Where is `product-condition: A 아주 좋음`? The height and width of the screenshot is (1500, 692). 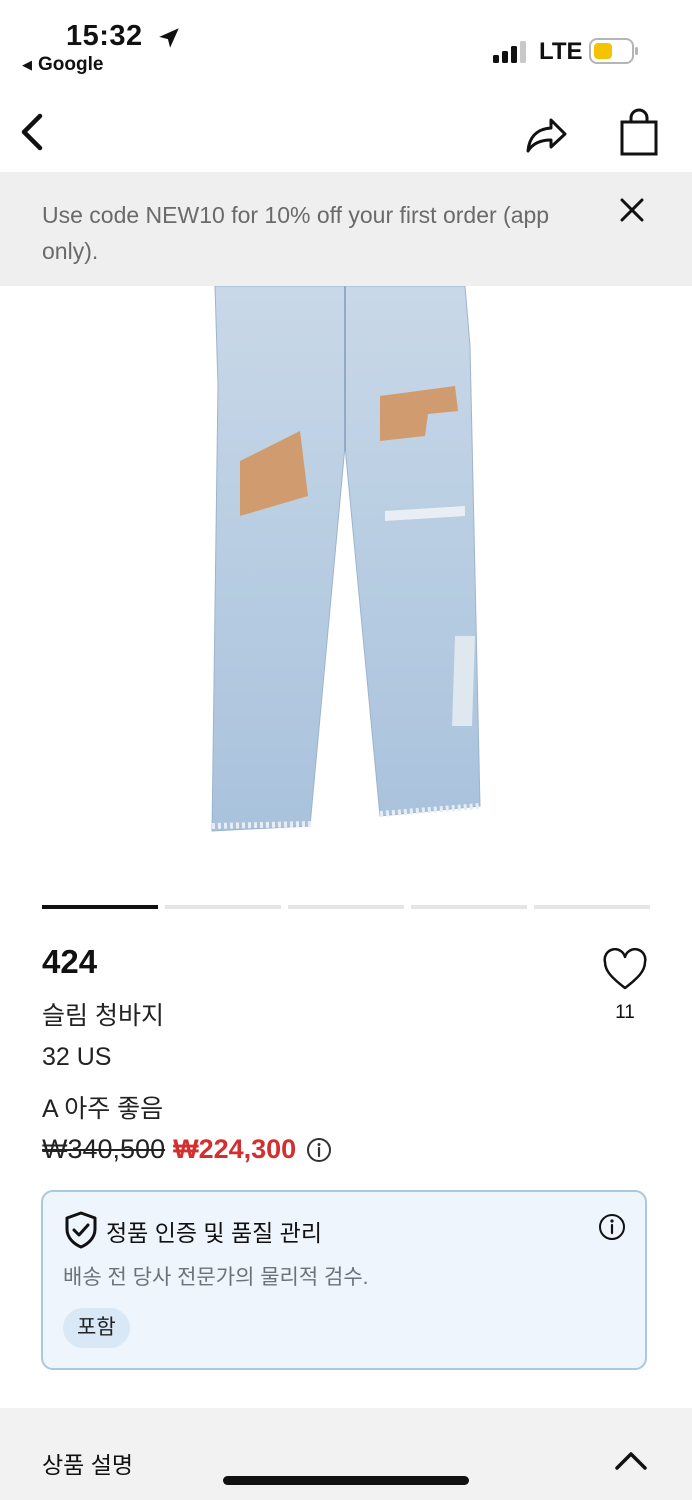 product-condition: A 아주 좋음 is located at coordinates (103, 1109).